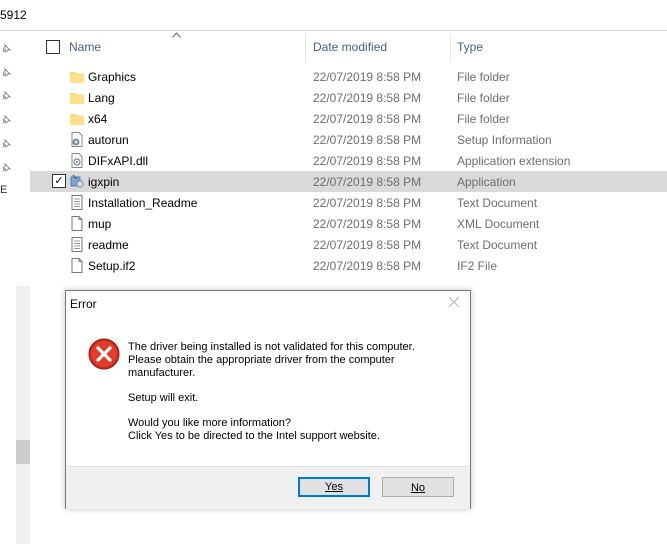 The image size is (667, 544). I want to click on file-row: Setup.if2 22/07/2019 8:58 PM IF2 File, so click(348, 265).